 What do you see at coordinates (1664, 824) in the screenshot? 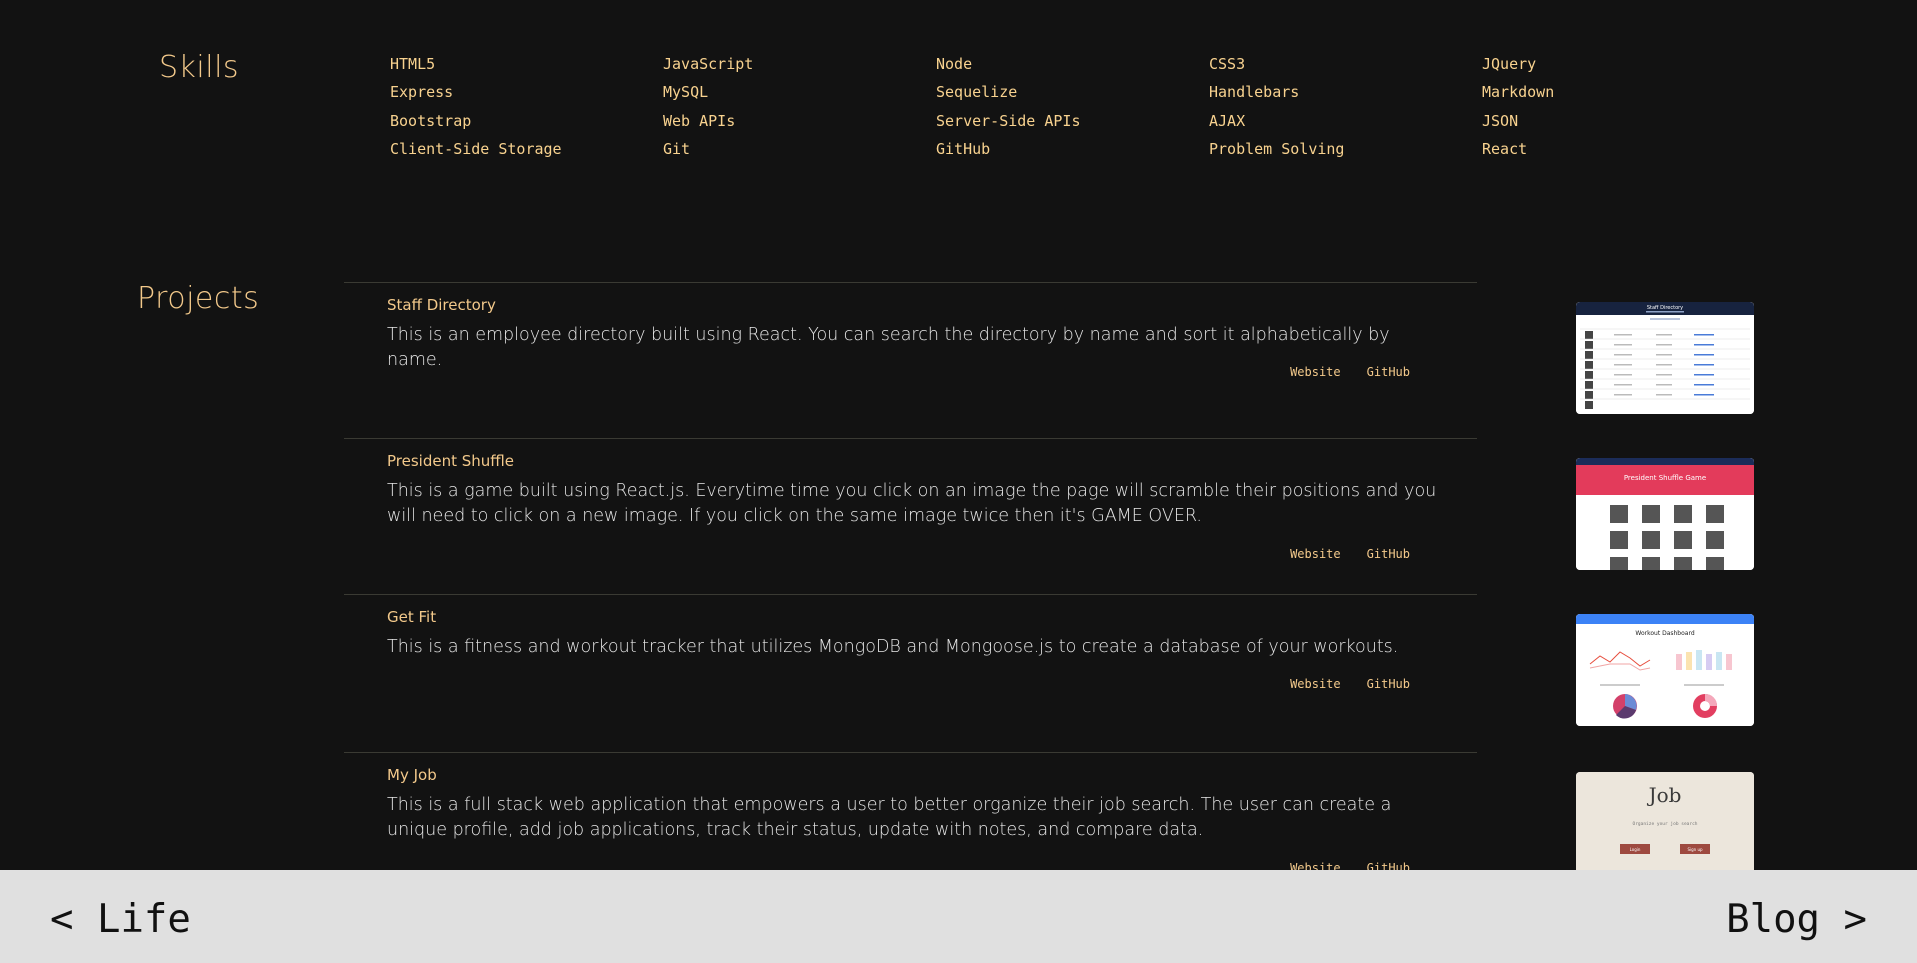
I see `thumb-subtitle: Organize your job search` at bounding box center [1664, 824].